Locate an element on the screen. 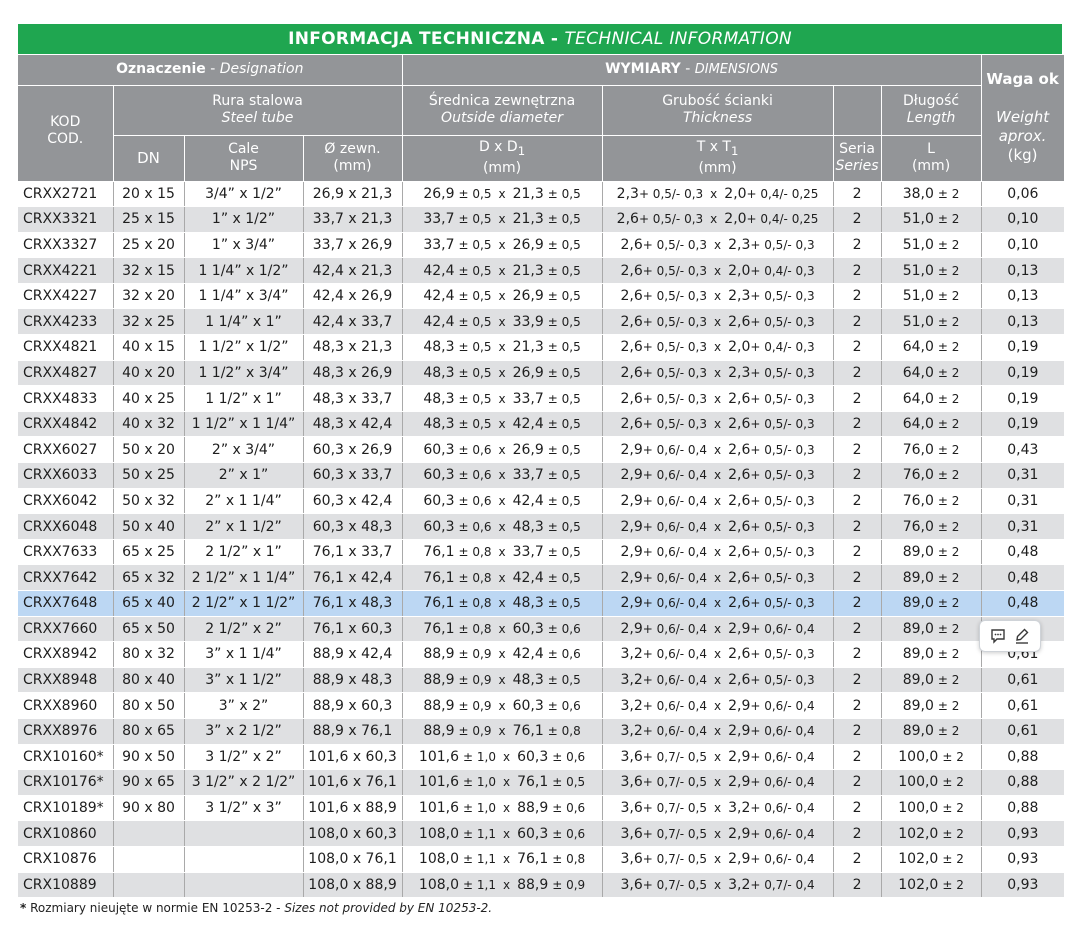 This screenshot has height=944, width=1084. od-cell: 60,3 x 33,7 is located at coordinates (353, 475).